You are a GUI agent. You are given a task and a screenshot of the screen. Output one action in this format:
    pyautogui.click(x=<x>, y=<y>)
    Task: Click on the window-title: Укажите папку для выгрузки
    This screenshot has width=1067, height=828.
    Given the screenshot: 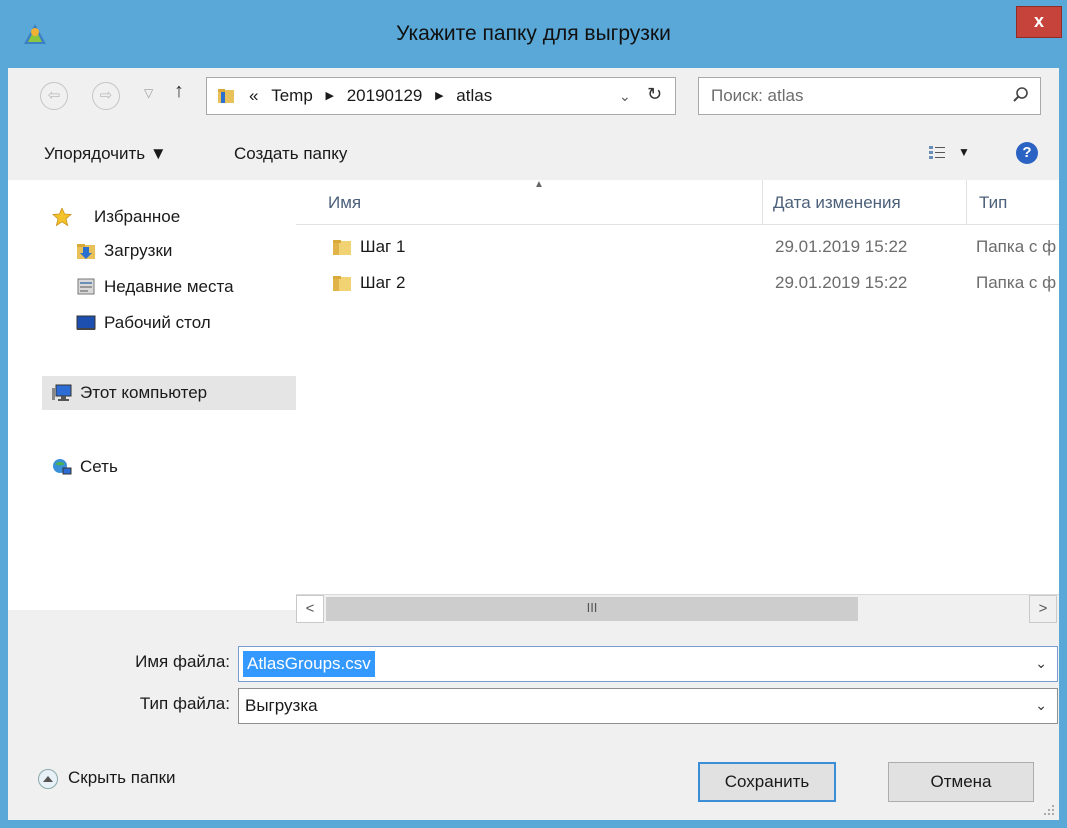 What is the action you would take?
    pyautogui.click(x=533, y=33)
    